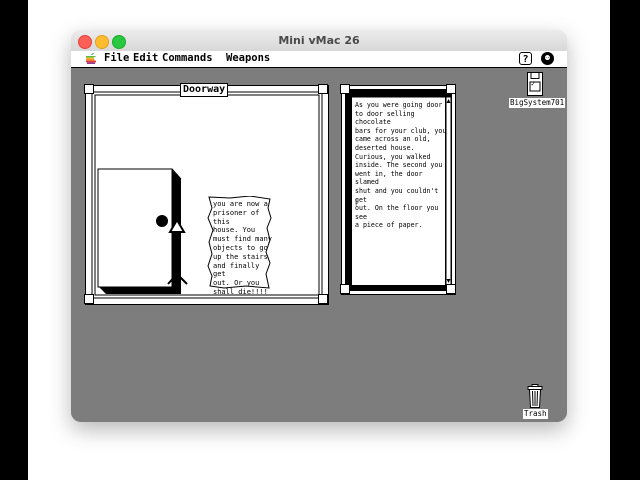 The width and height of the screenshot is (640, 480). Describe the element at coordinates (535, 414) in the screenshot. I see `trash-label: Trash` at that location.